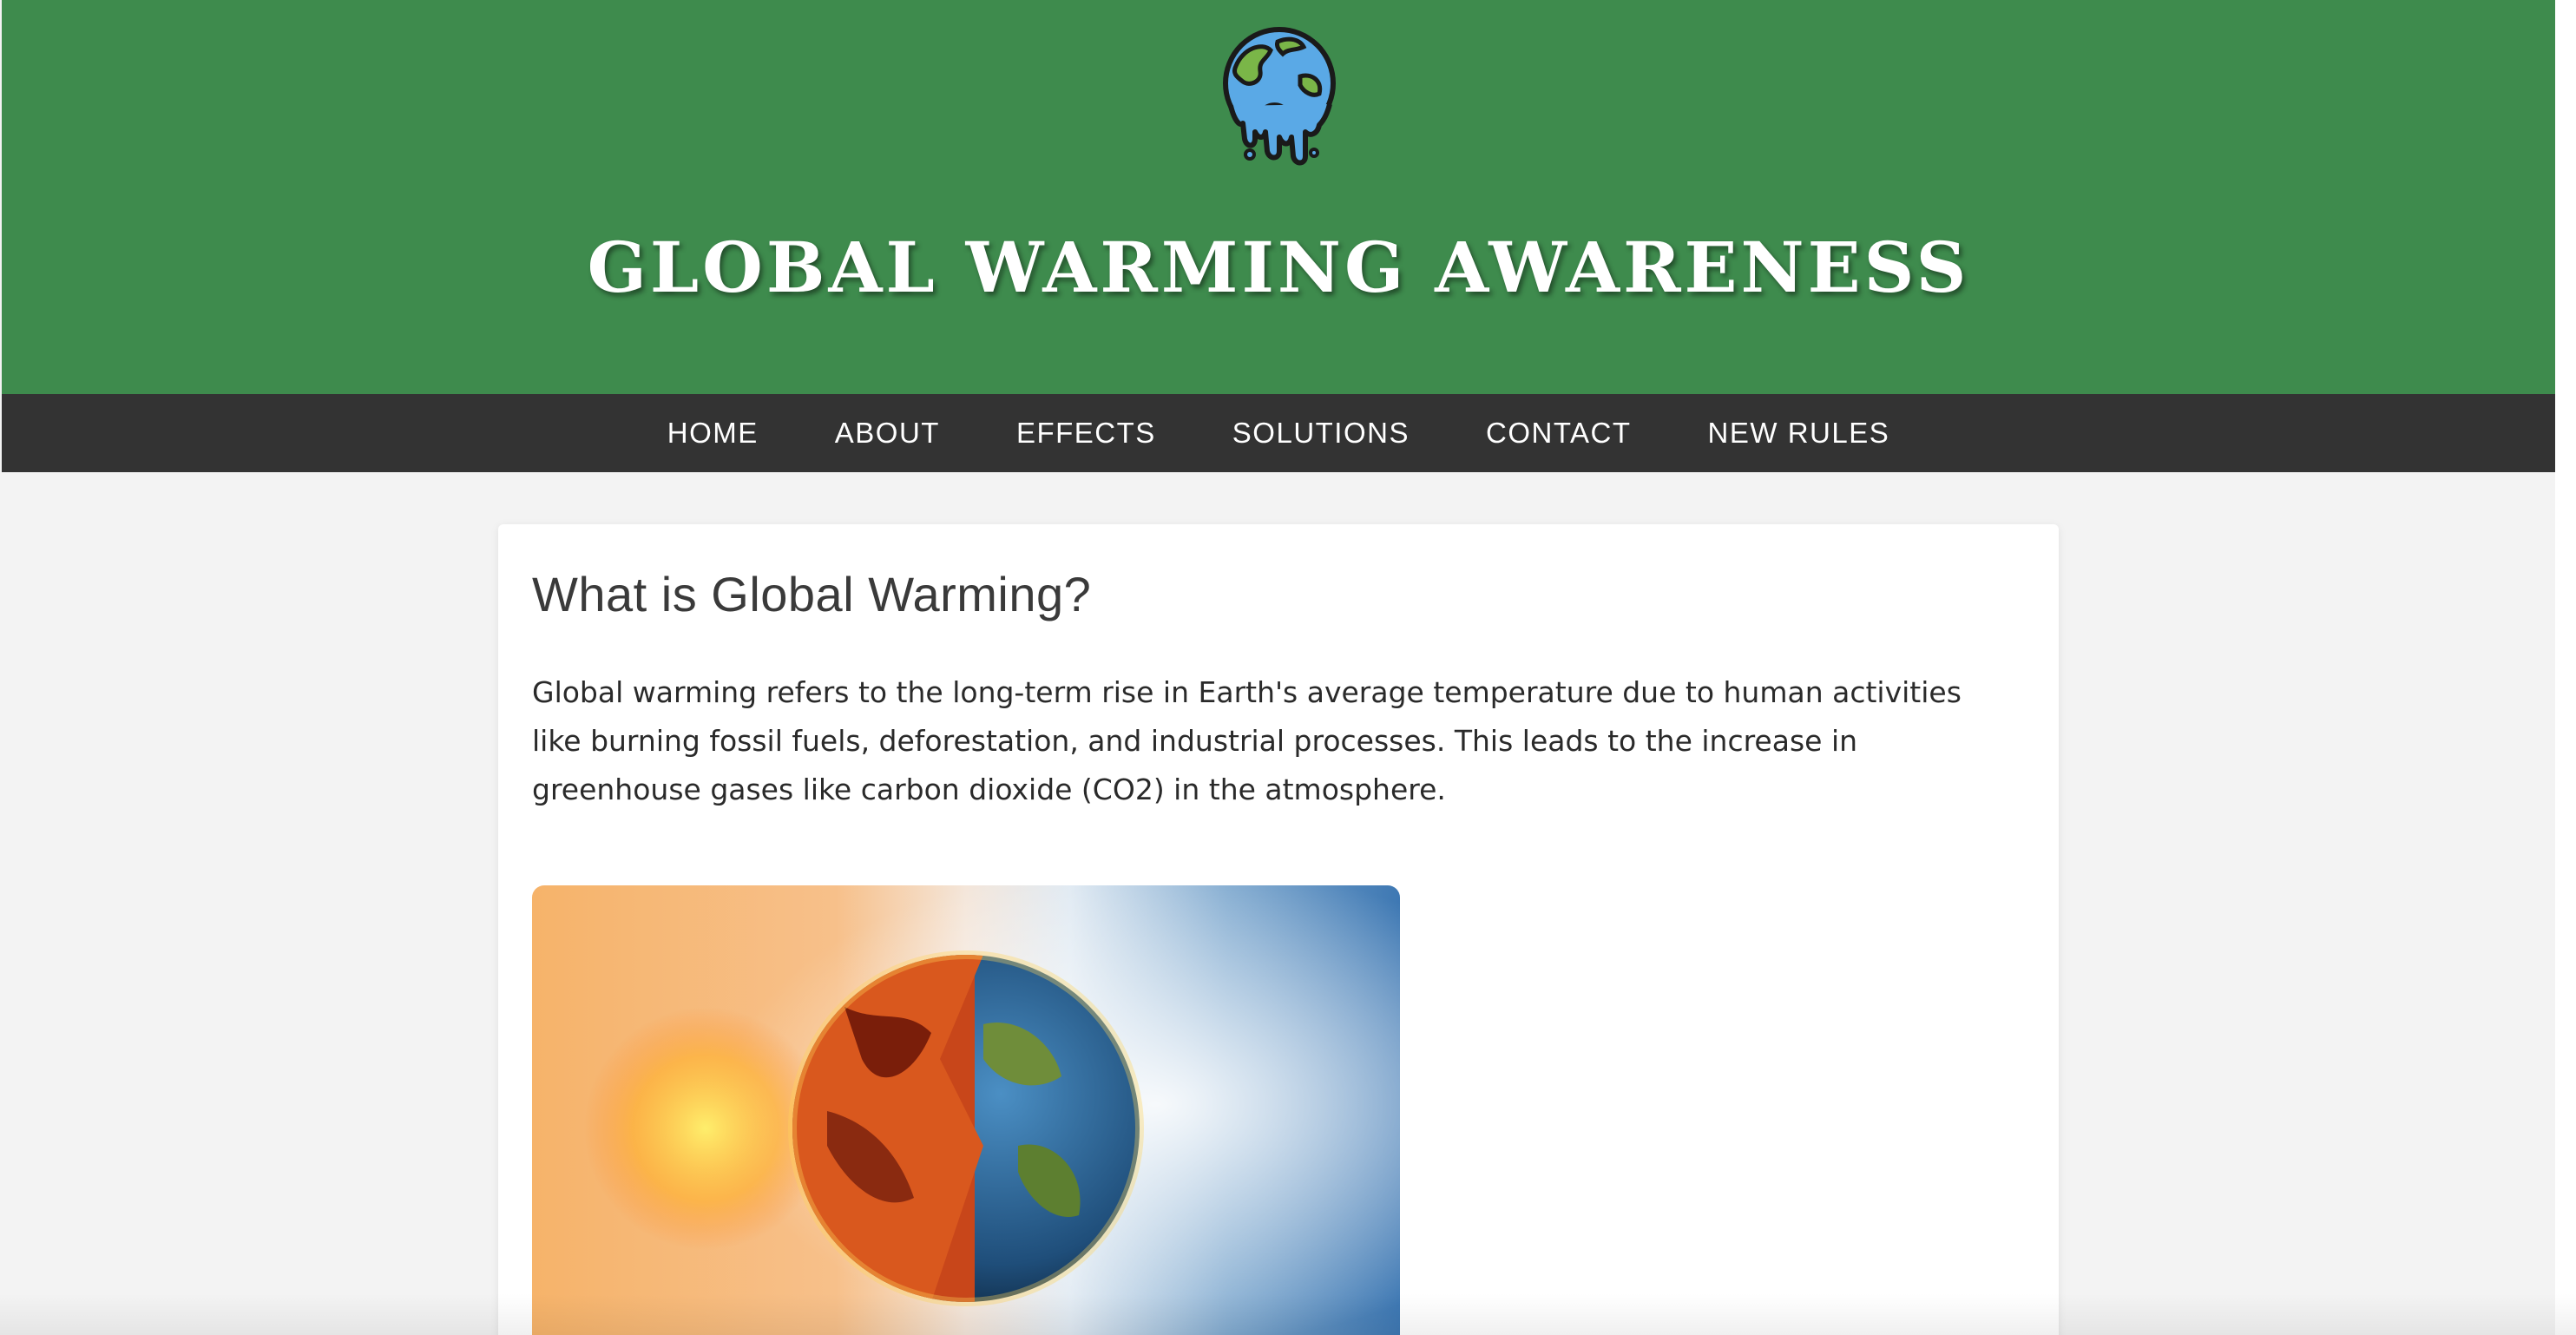 Image resolution: width=2576 pixels, height=1335 pixels. Describe the element at coordinates (888, 433) in the screenshot. I see `nav-item-about: ABOUT` at that location.